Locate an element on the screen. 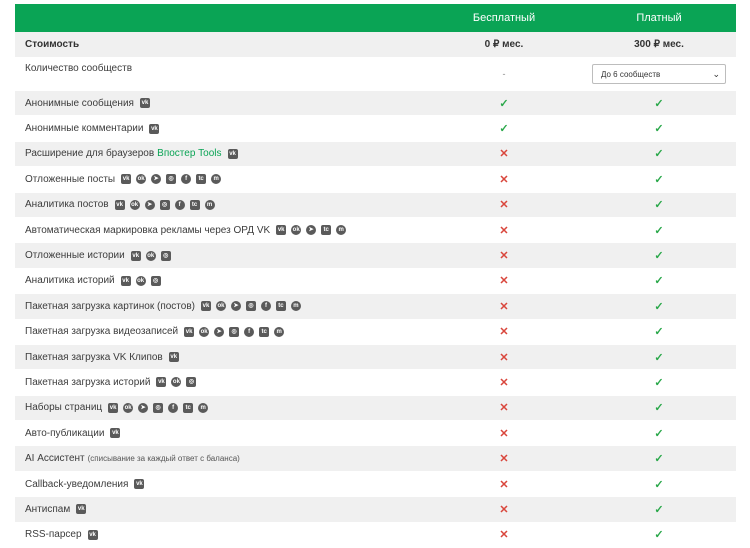  feature-cell: Пакетная загрузка видеозаписей vk ok ➤ ◎ f tc m is located at coordinates (220, 331).